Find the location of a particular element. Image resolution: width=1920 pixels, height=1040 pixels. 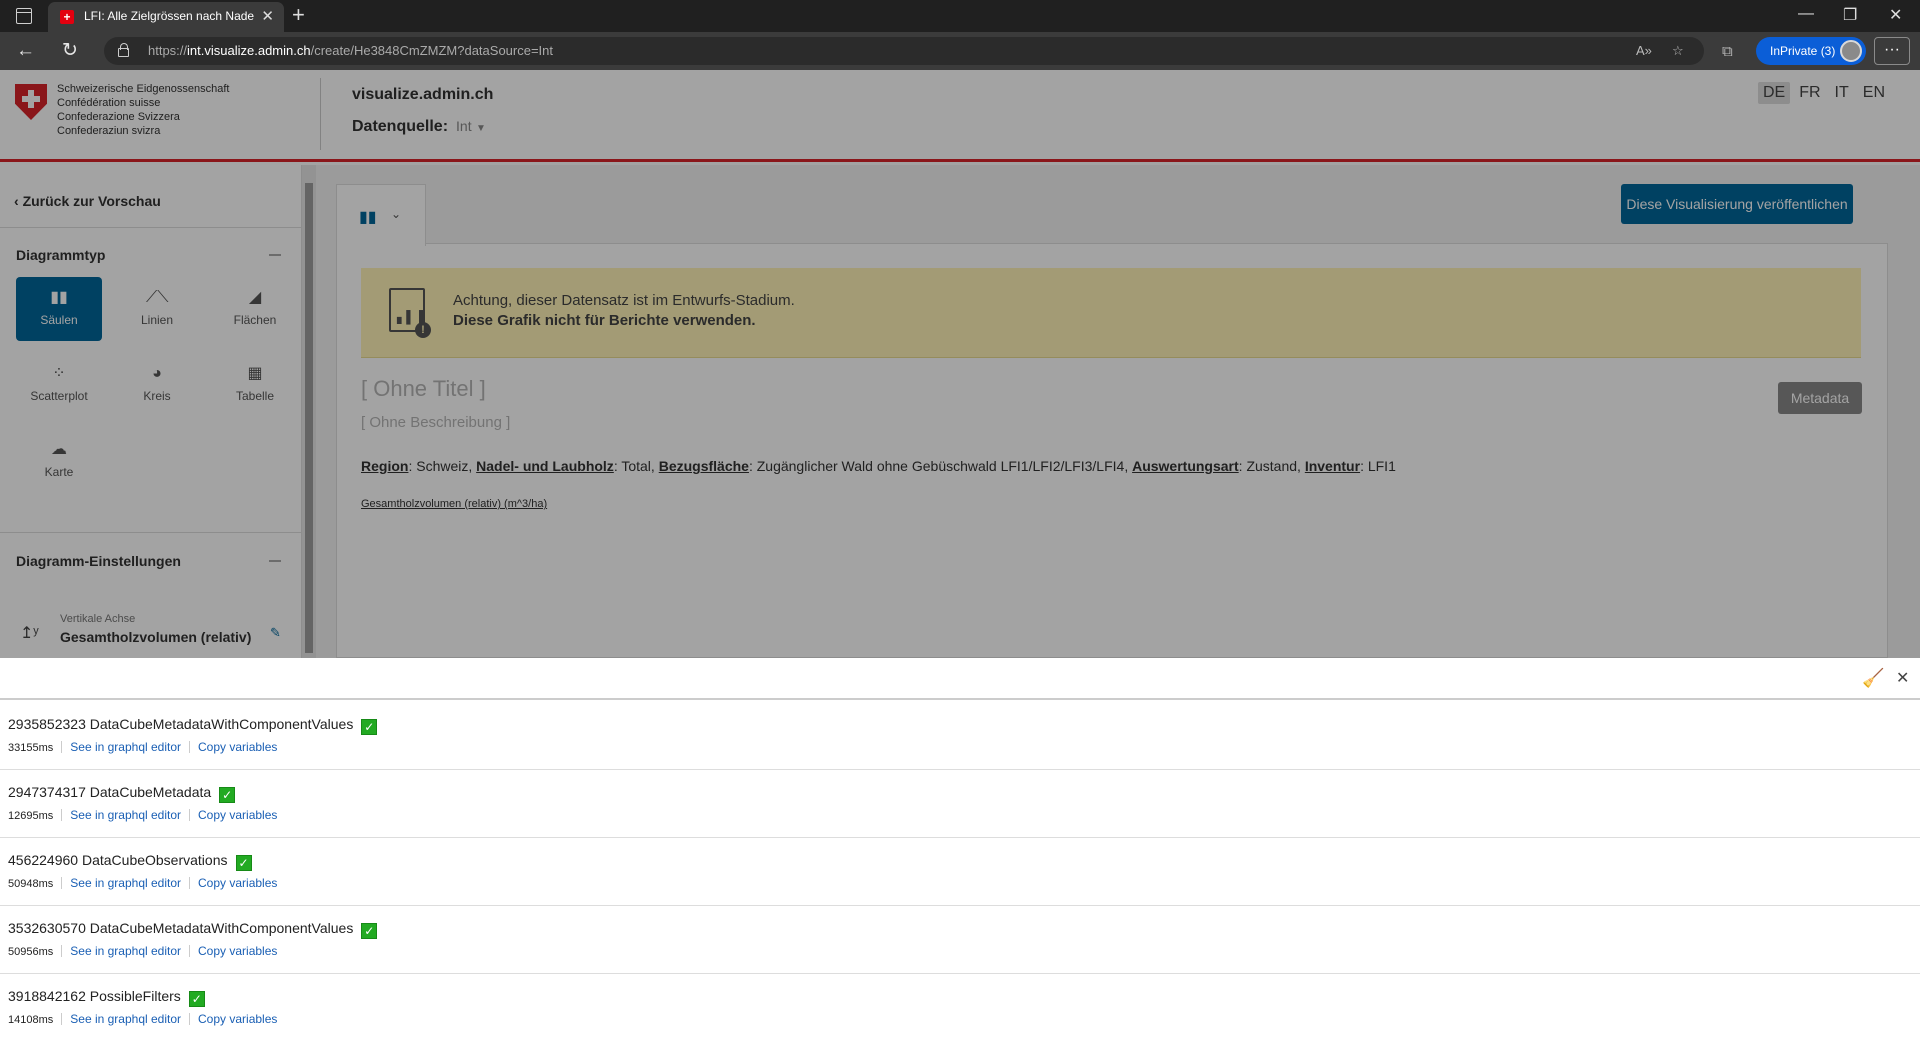

tab-actions-icon is located at coordinates (24, 16).